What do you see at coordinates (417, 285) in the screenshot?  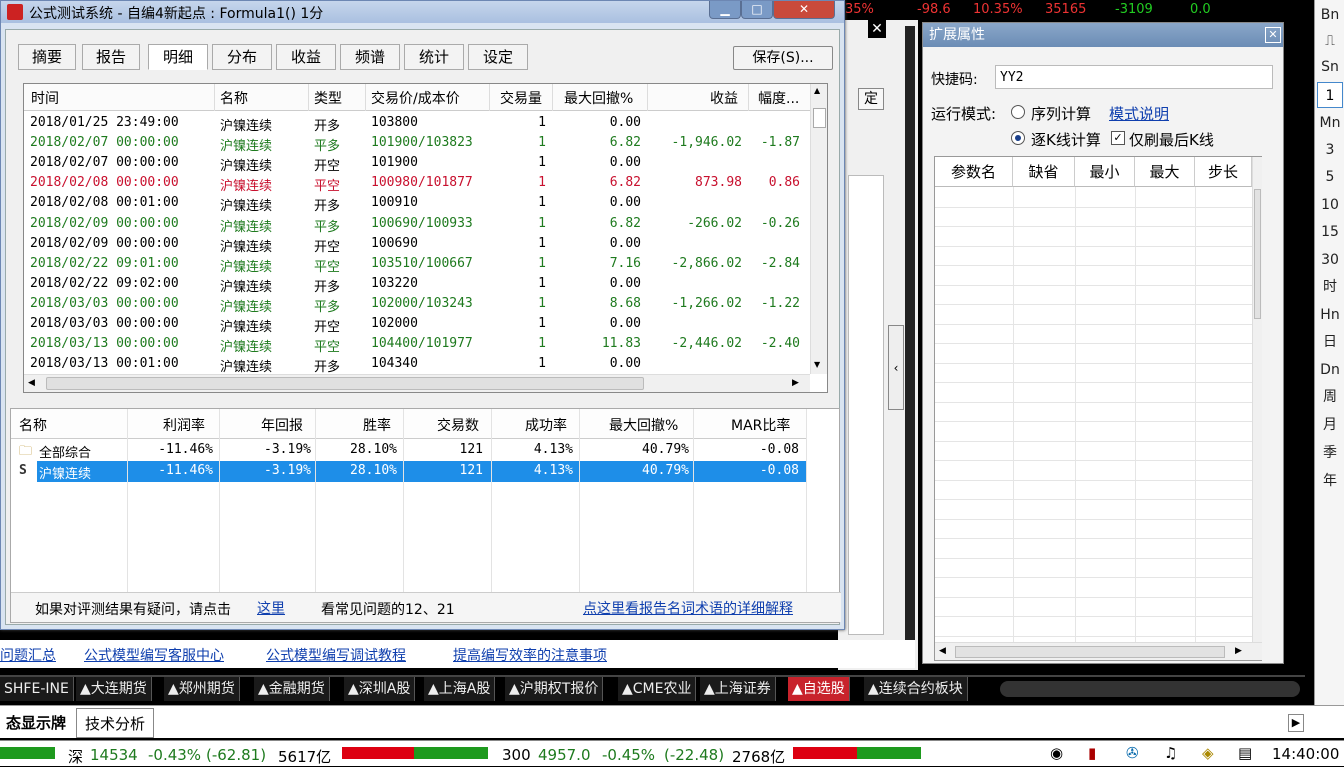 I see `table-row: 2018/02/22 09:02:00 沪镍连续 开多 103220 1 0.00` at bounding box center [417, 285].